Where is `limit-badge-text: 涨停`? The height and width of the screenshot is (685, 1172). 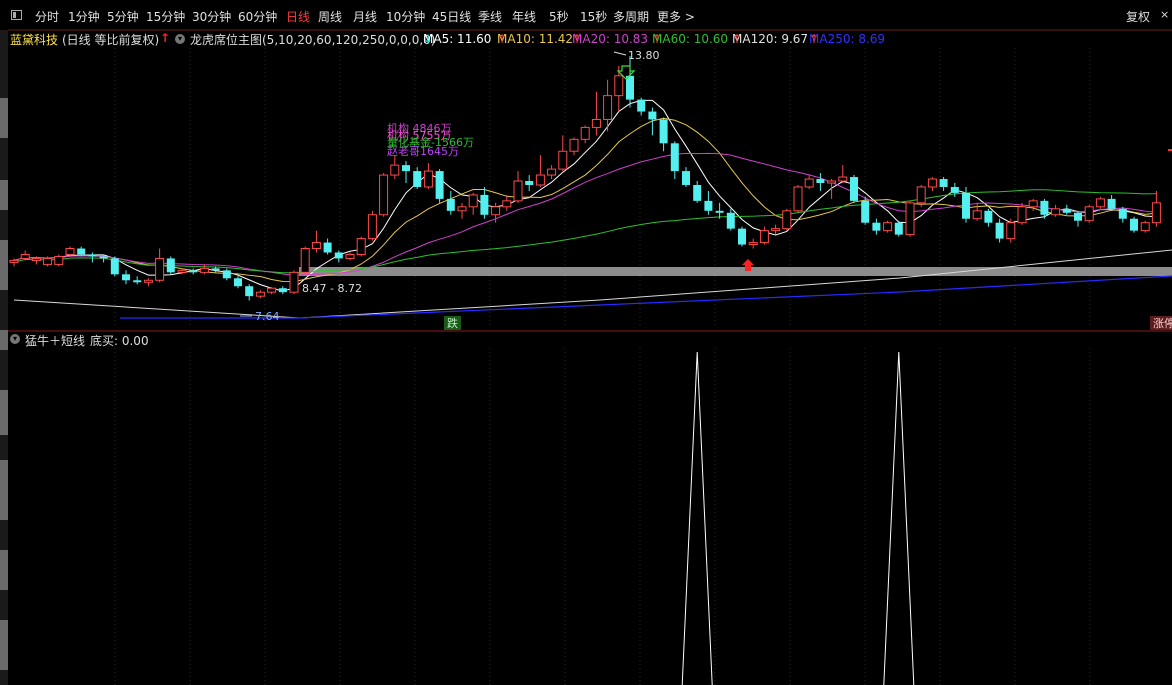 limit-badge-text: 涨停 is located at coordinates (1162, 323).